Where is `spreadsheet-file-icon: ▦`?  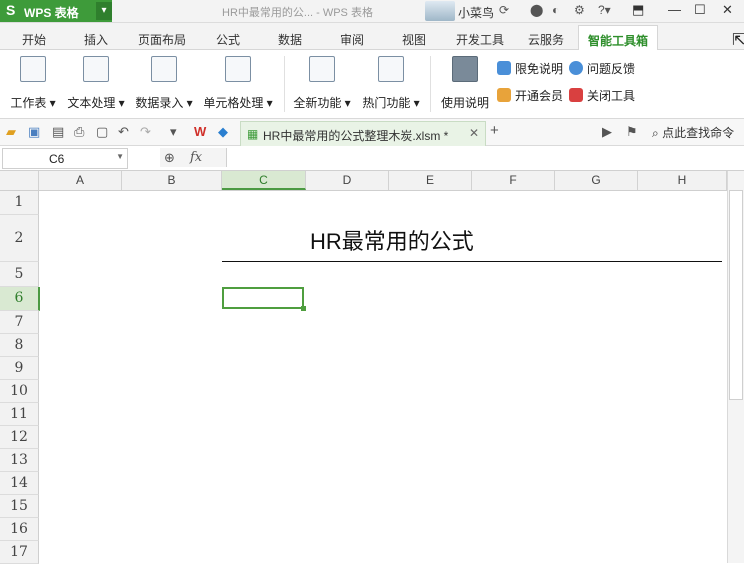 spreadsheet-file-icon: ▦ is located at coordinates (253, 134).